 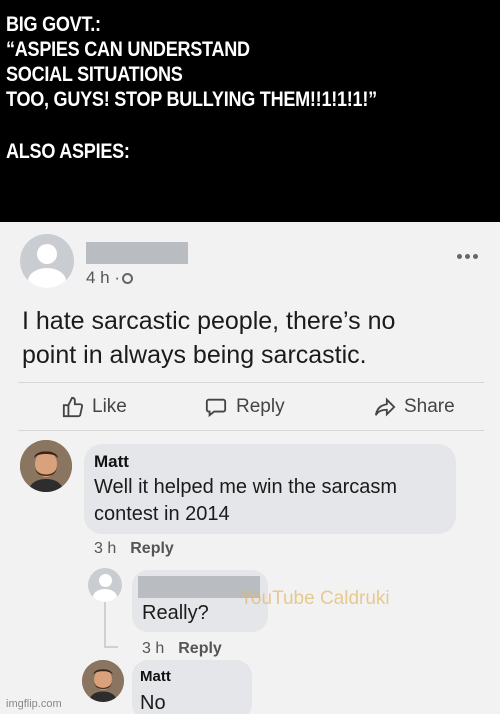 I want to click on globe-icon, so click(x=128, y=279).